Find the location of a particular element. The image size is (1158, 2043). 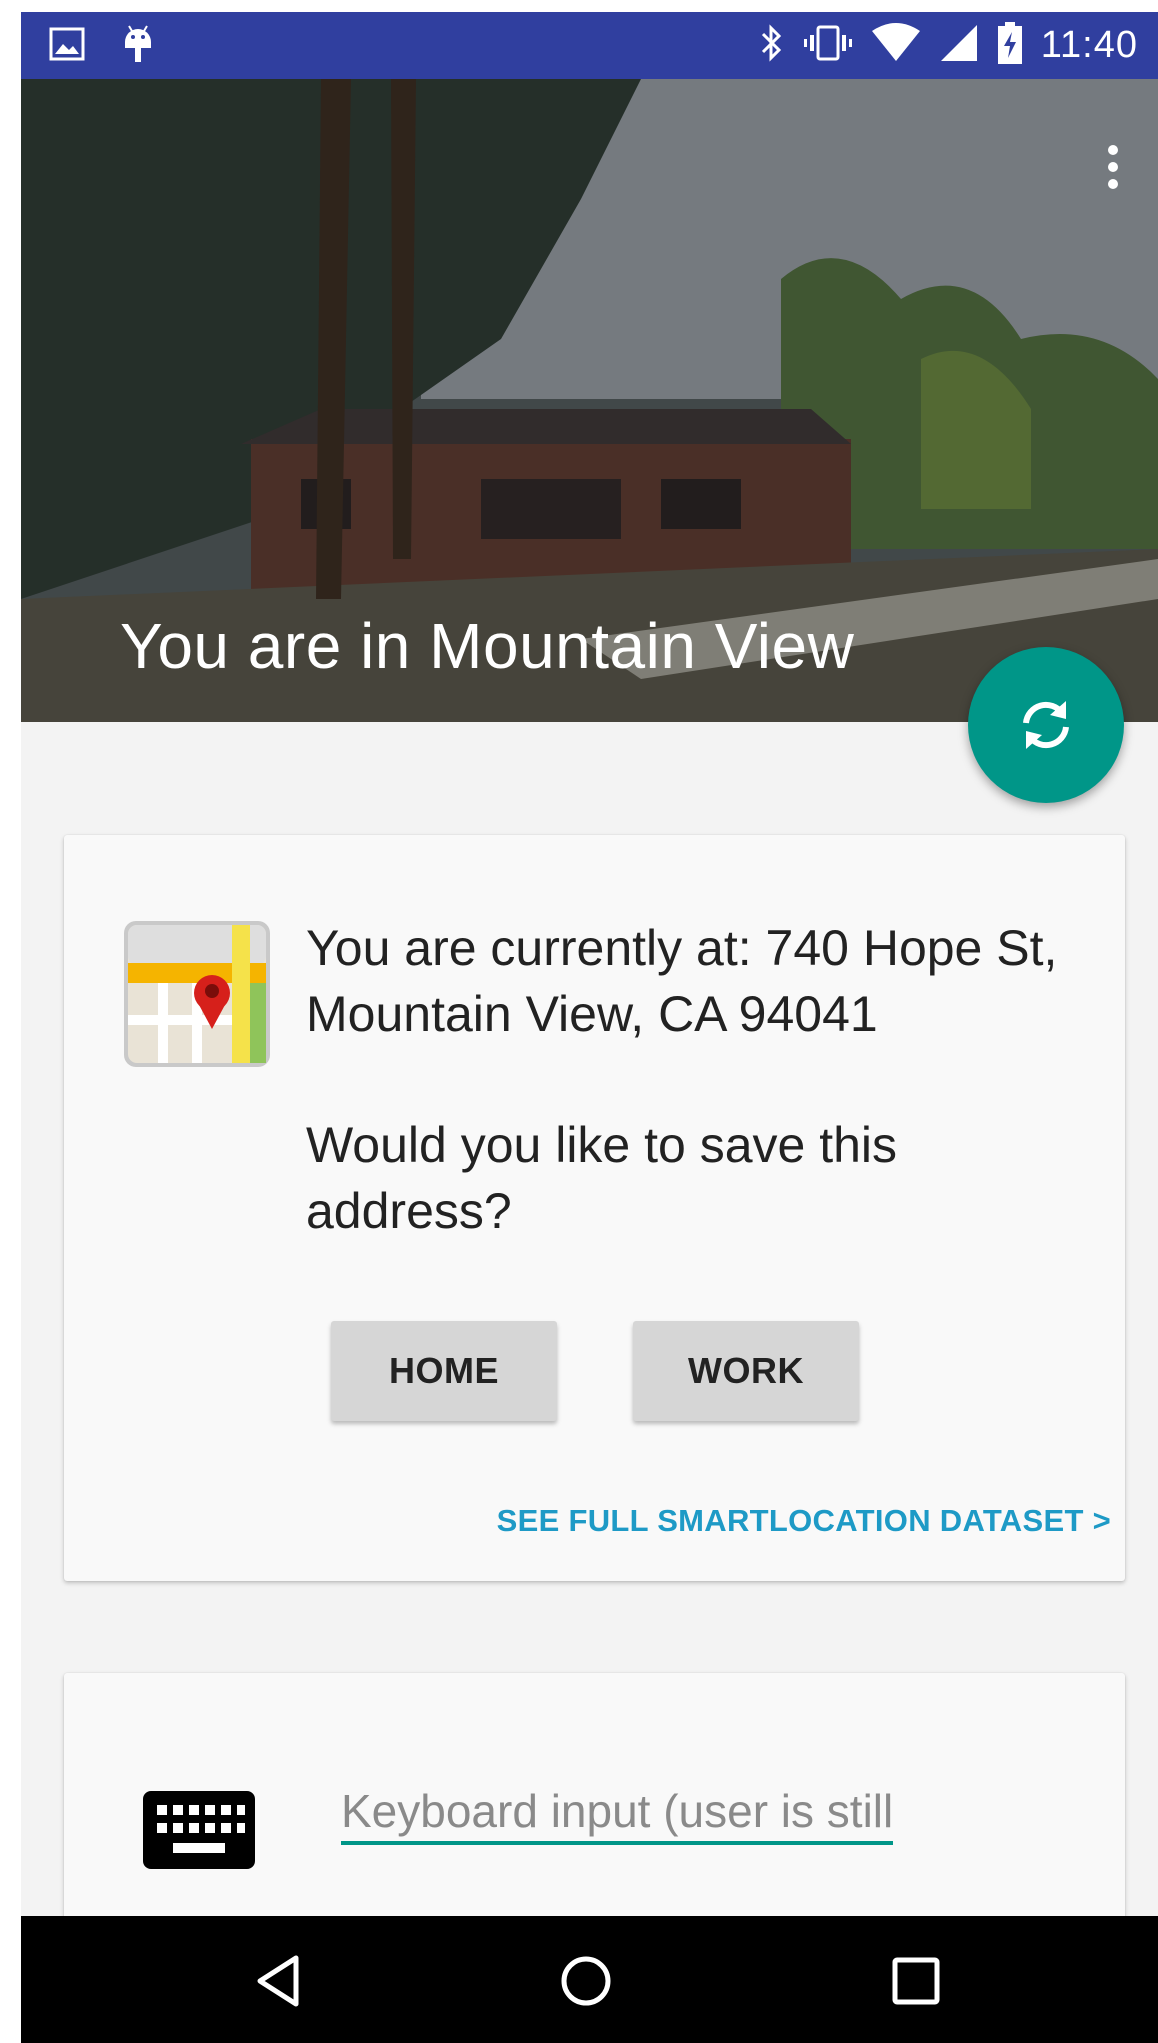

battery-charging-icon is located at coordinates (1010, 45).